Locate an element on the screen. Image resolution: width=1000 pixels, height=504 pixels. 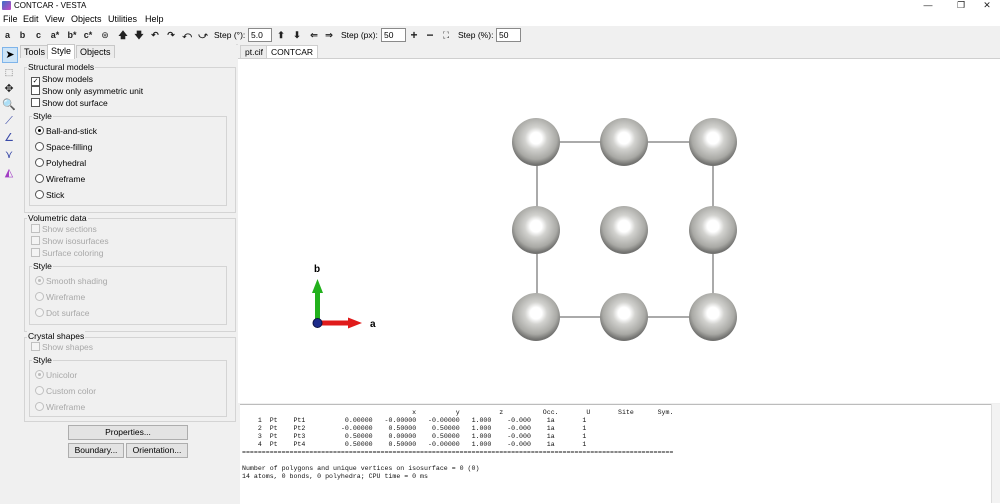
zoom-in-icon: + is located at coordinates (414, 35).